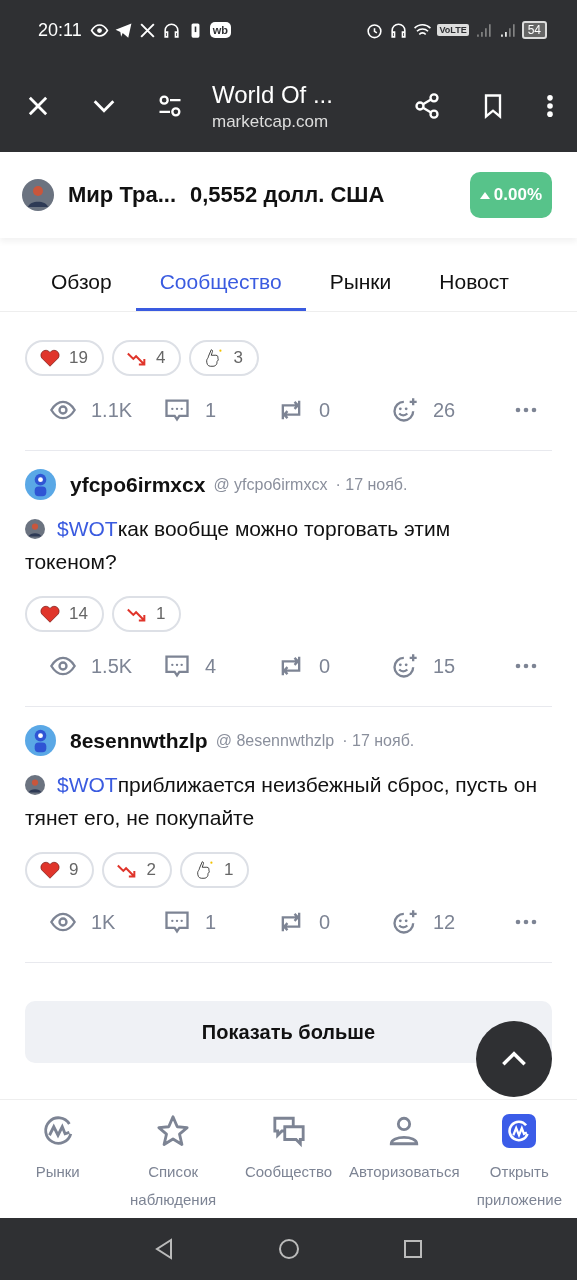 Image resolution: width=577 pixels, height=1280 pixels. I want to click on nav-item: Сообщество, so click(288, 1159).